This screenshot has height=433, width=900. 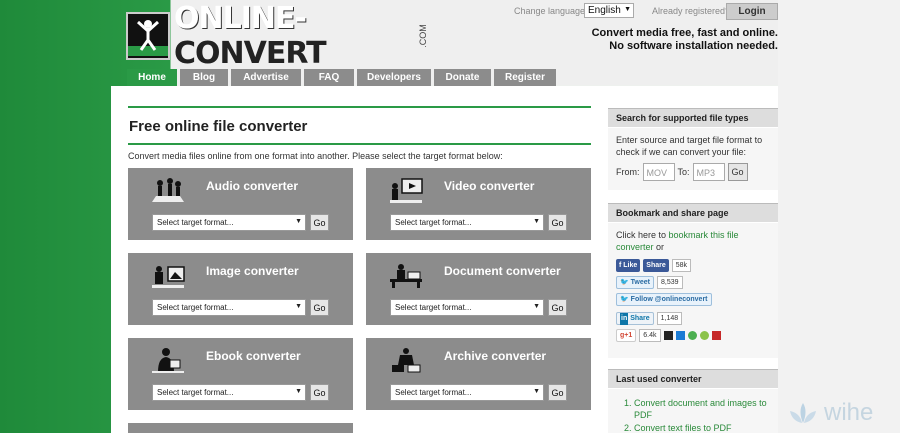 What do you see at coordinates (495, 356) in the screenshot?
I see `converter-title: Archive converter` at bounding box center [495, 356].